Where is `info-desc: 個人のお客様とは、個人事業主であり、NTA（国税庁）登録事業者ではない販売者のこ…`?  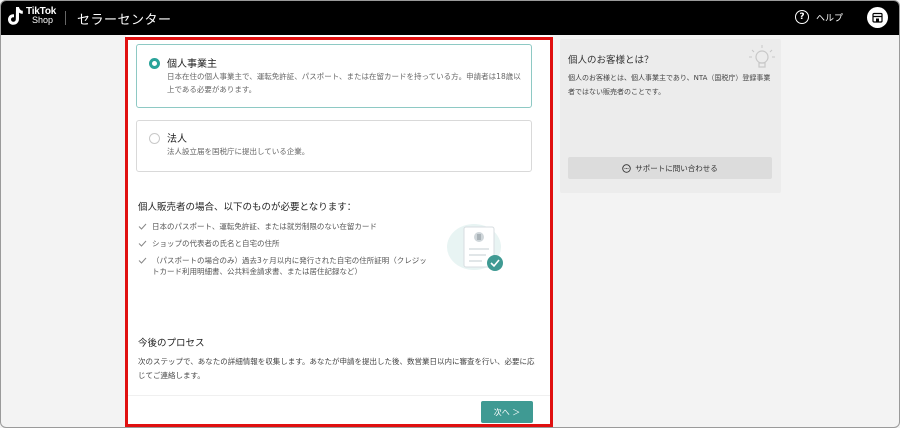 info-desc: 個人のお客様とは、個人事業主であり、NTA（国税庁）登録事業者ではない販売者のこ… is located at coordinates (669, 85).